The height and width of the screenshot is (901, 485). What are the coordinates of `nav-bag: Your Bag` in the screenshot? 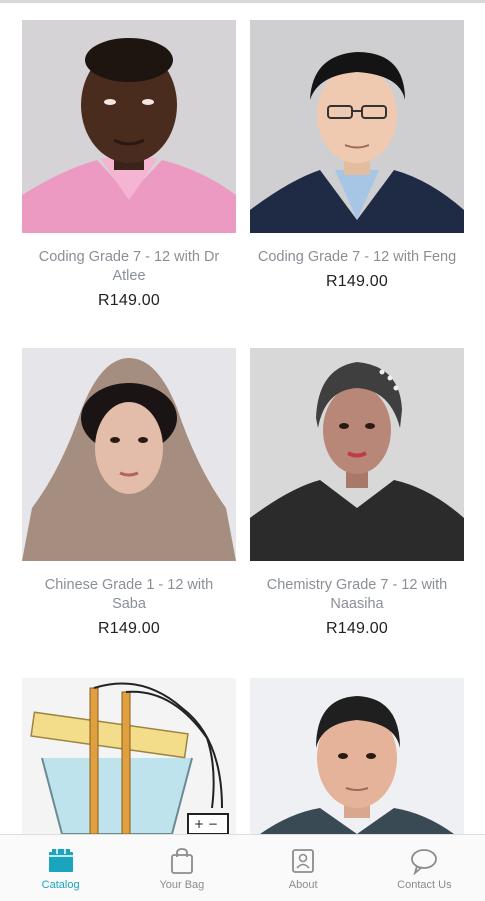 It's located at (181, 868).